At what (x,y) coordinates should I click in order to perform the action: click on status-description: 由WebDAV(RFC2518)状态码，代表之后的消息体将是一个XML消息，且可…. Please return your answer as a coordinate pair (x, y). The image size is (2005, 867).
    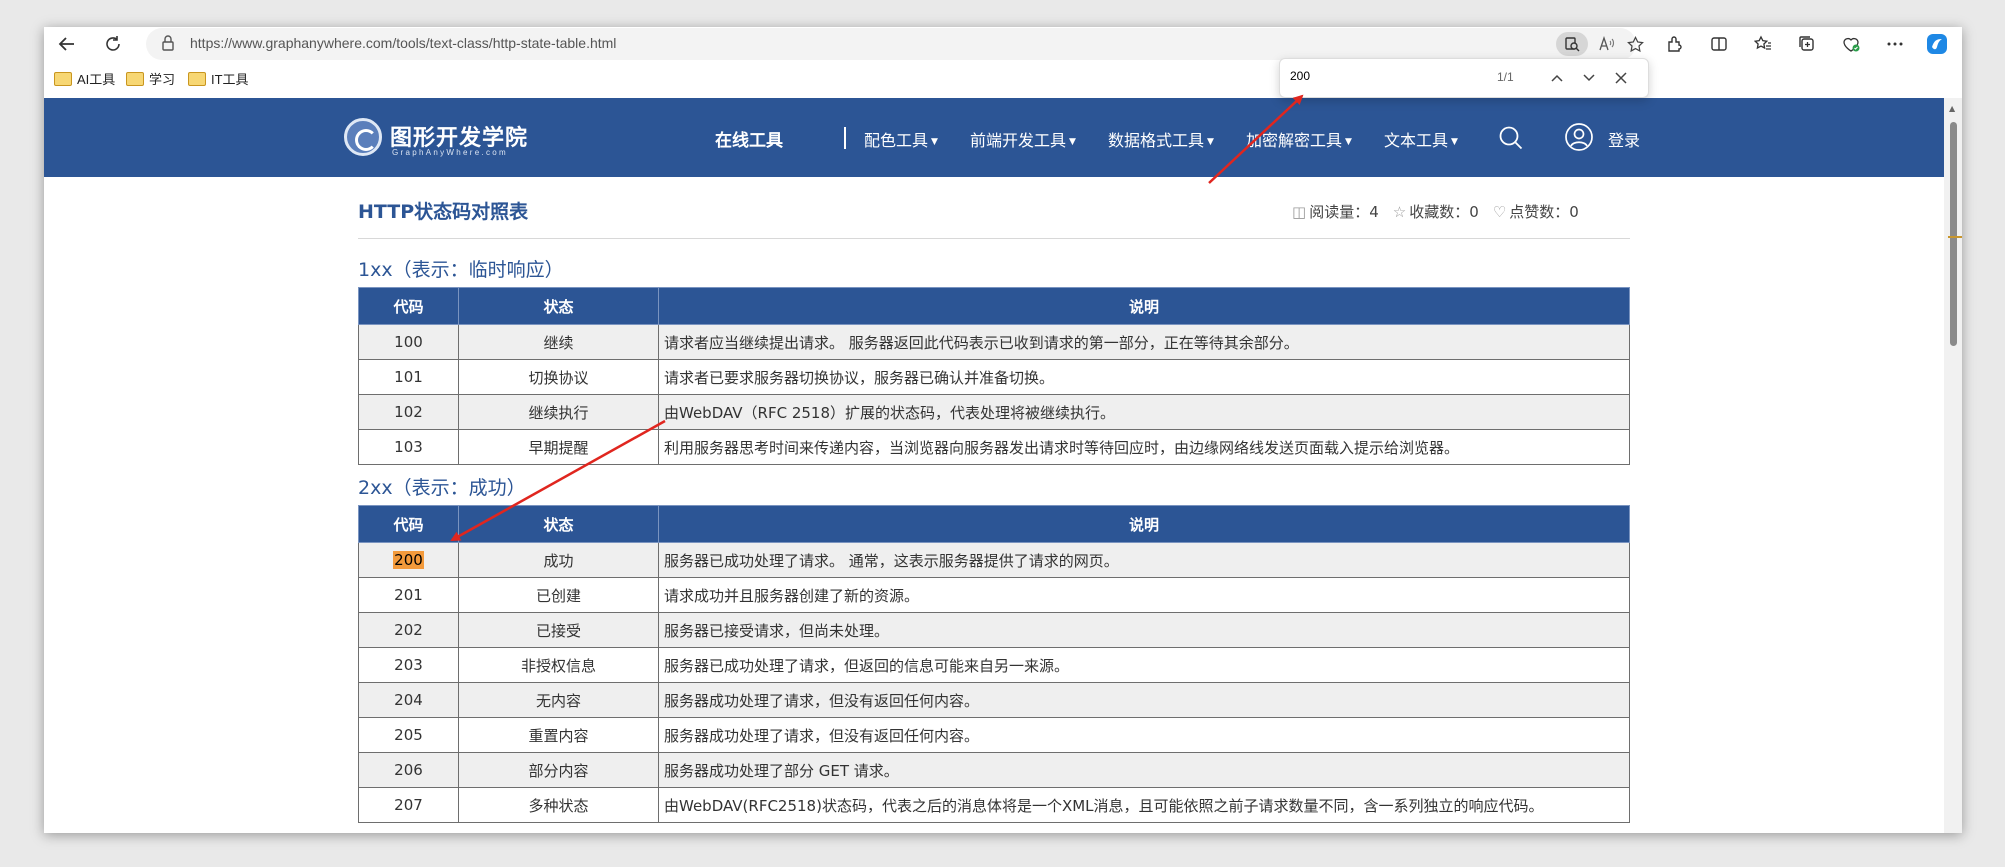
    Looking at the image, I should click on (1144, 805).